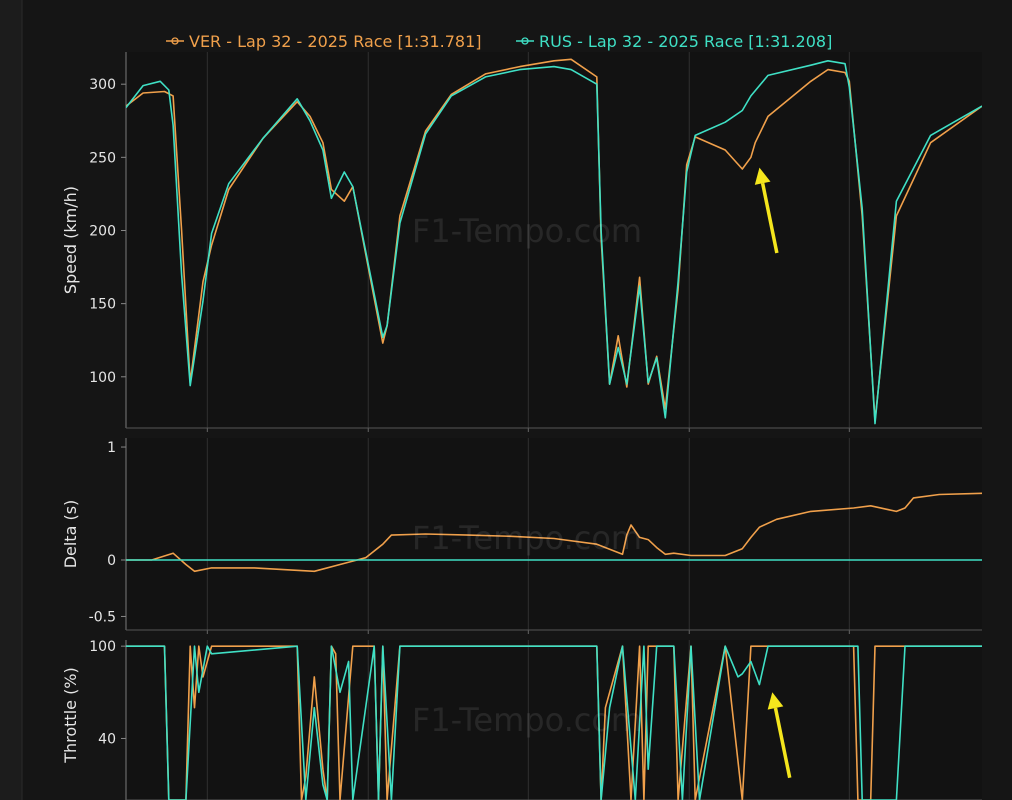 This screenshot has width=1012, height=800. What do you see at coordinates (527, 231) in the screenshot?
I see `watermark-speed: F1-Tempo.com` at bounding box center [527, 231].